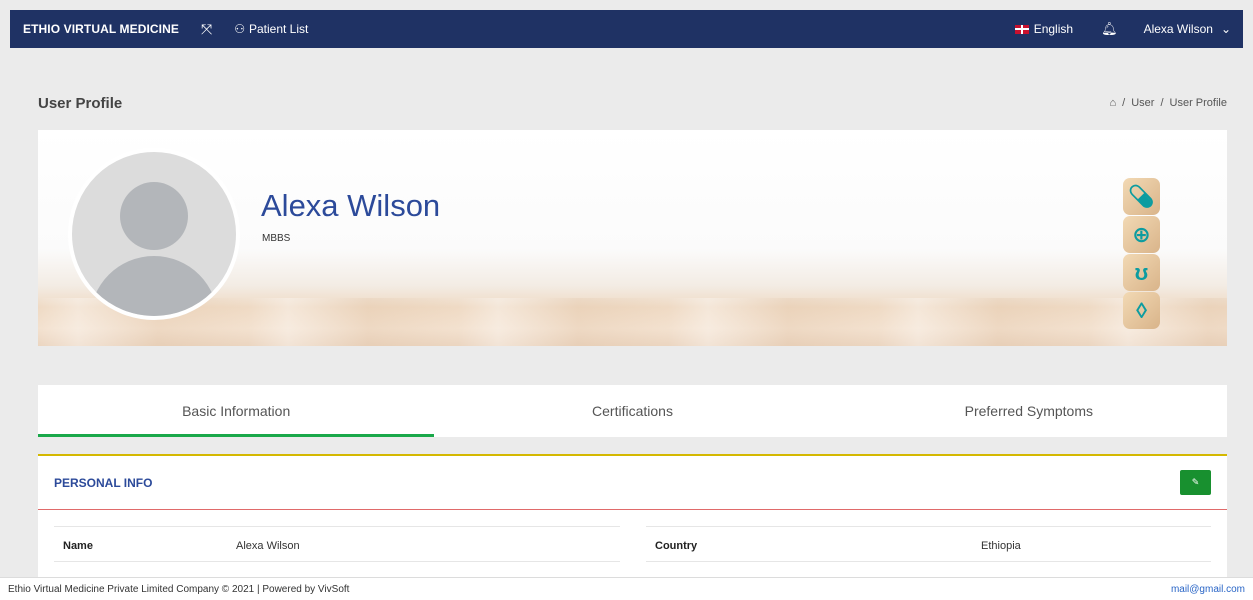 The width and height of the screenshot is (1253, 600). I want to click on user-menu-label: Alexa Wilson, so click(1178, 29).